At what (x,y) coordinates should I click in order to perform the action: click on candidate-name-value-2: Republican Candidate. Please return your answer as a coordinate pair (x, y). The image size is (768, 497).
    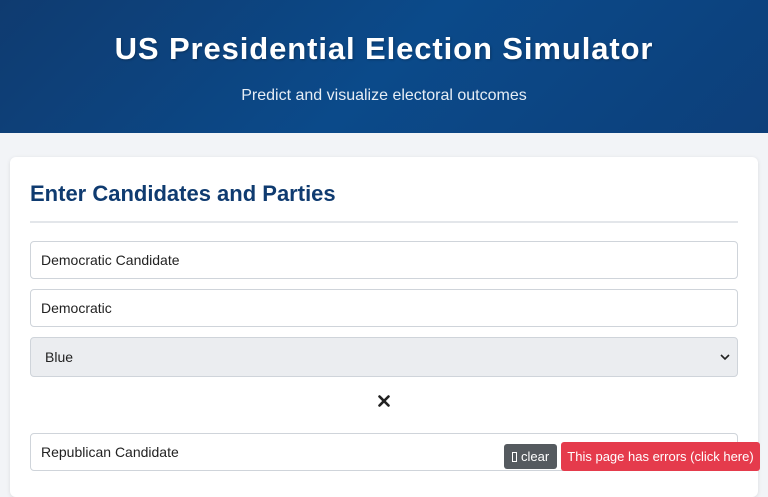
    Looking at the image, I should click on (110, 452).